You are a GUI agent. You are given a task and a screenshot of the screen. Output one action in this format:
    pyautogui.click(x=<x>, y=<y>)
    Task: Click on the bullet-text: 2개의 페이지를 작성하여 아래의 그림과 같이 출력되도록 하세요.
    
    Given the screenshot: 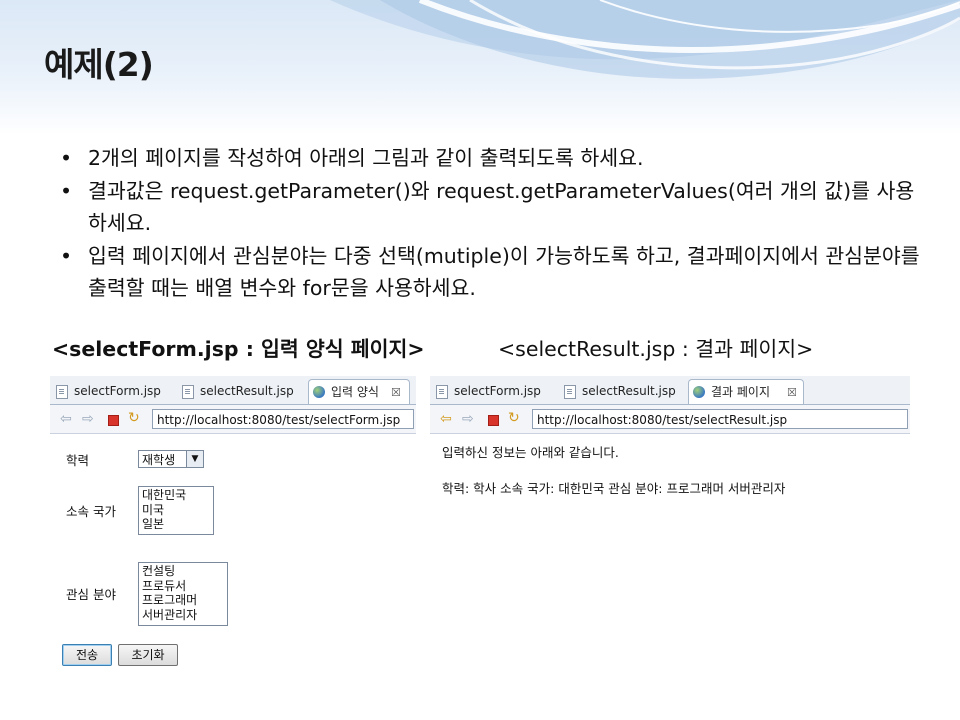 What is the action you would take?
    pyautogui.click(x=366, y=158)
    